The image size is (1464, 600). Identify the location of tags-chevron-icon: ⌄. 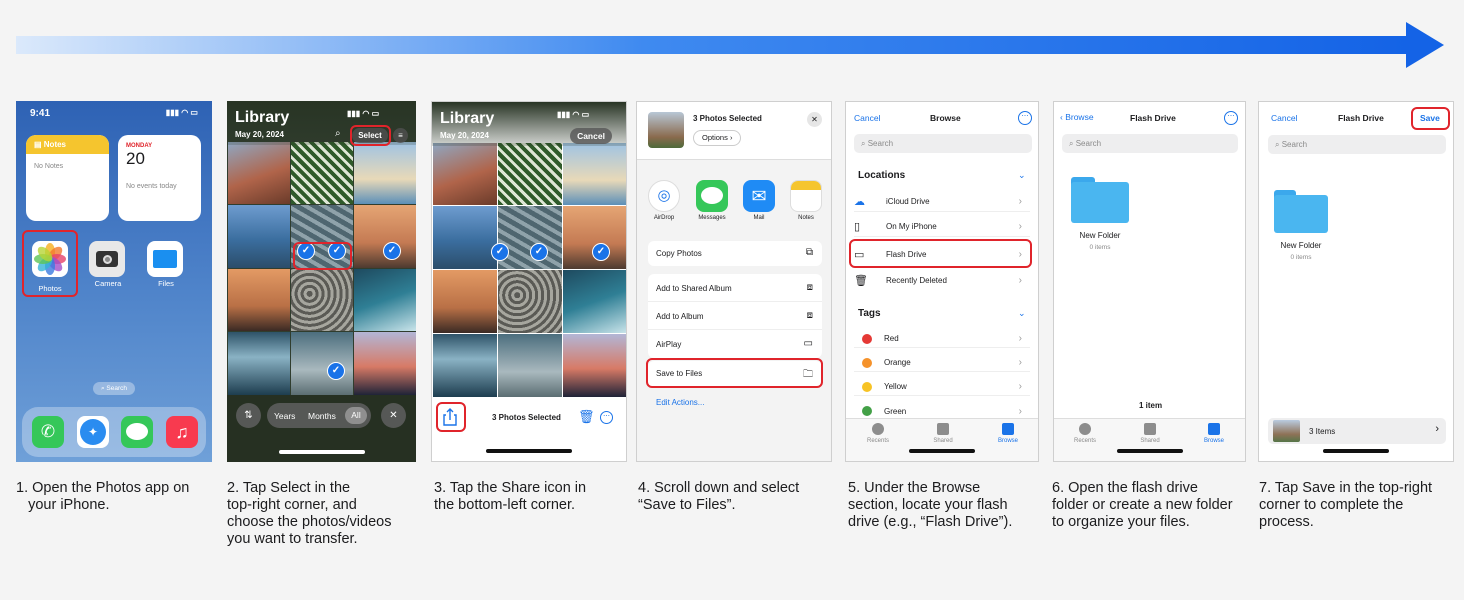
(1022, 313).